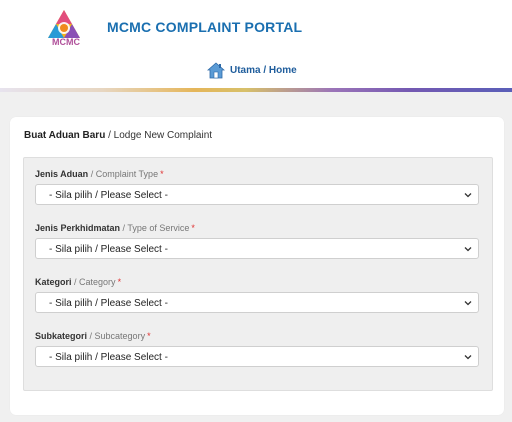  What do you see at coordinates (159, 135) in the screenshot?
I see `card-title-sub: / Lodge New Complaint` at bounding box center [159, 135].